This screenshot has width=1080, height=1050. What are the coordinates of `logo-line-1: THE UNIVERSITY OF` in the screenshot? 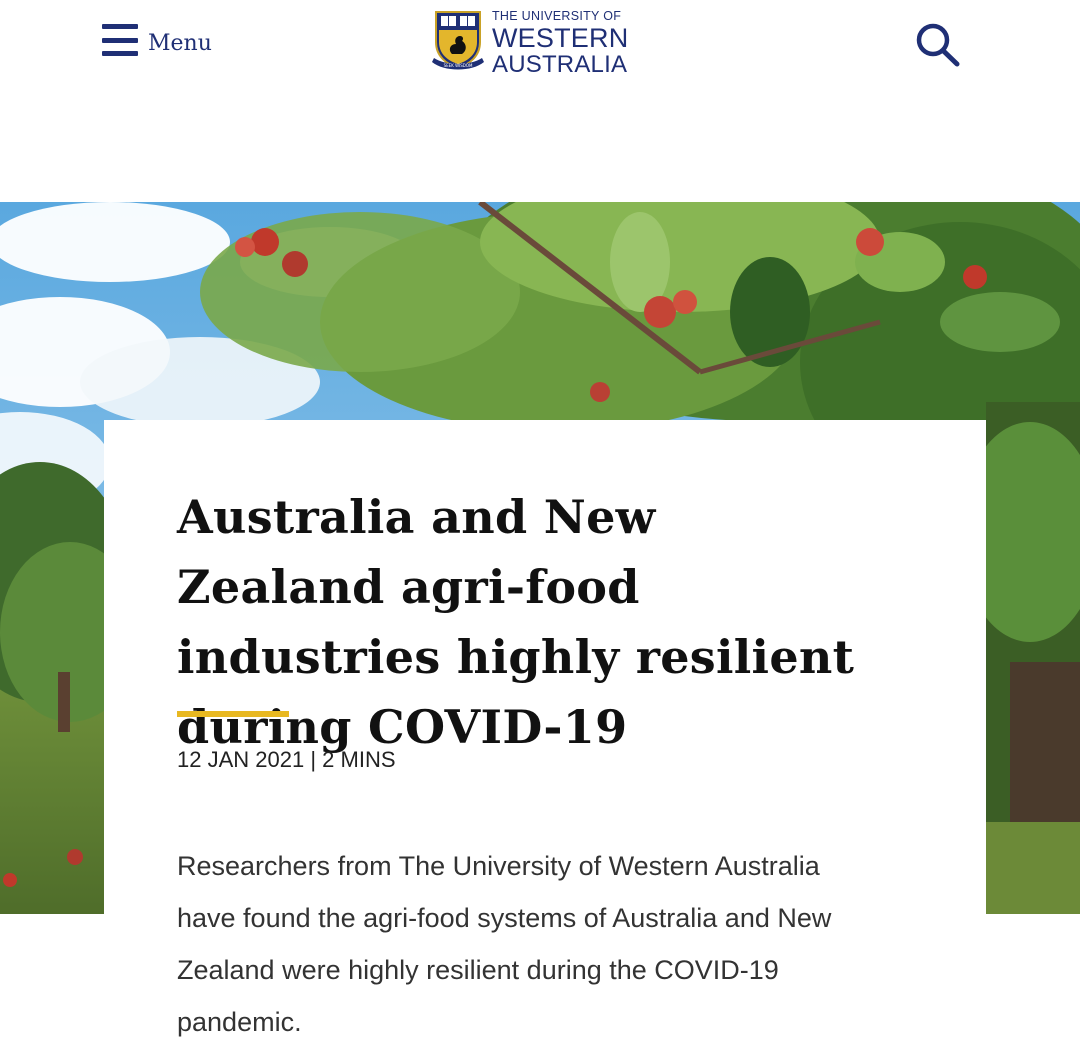 It's located at (557, 16).